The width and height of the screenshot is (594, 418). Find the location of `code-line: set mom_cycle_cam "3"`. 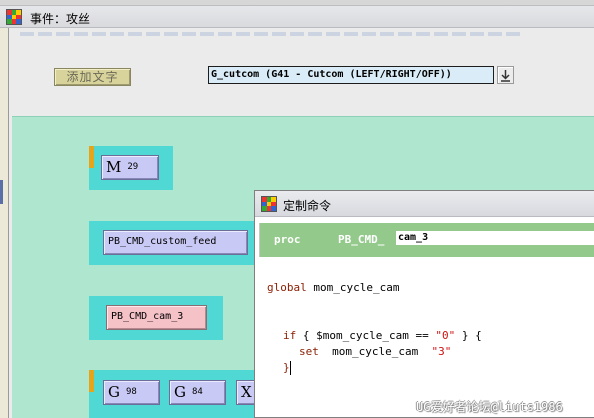

code-line: set mom_cycle_cam "3" is located at coordinates (375, 351).